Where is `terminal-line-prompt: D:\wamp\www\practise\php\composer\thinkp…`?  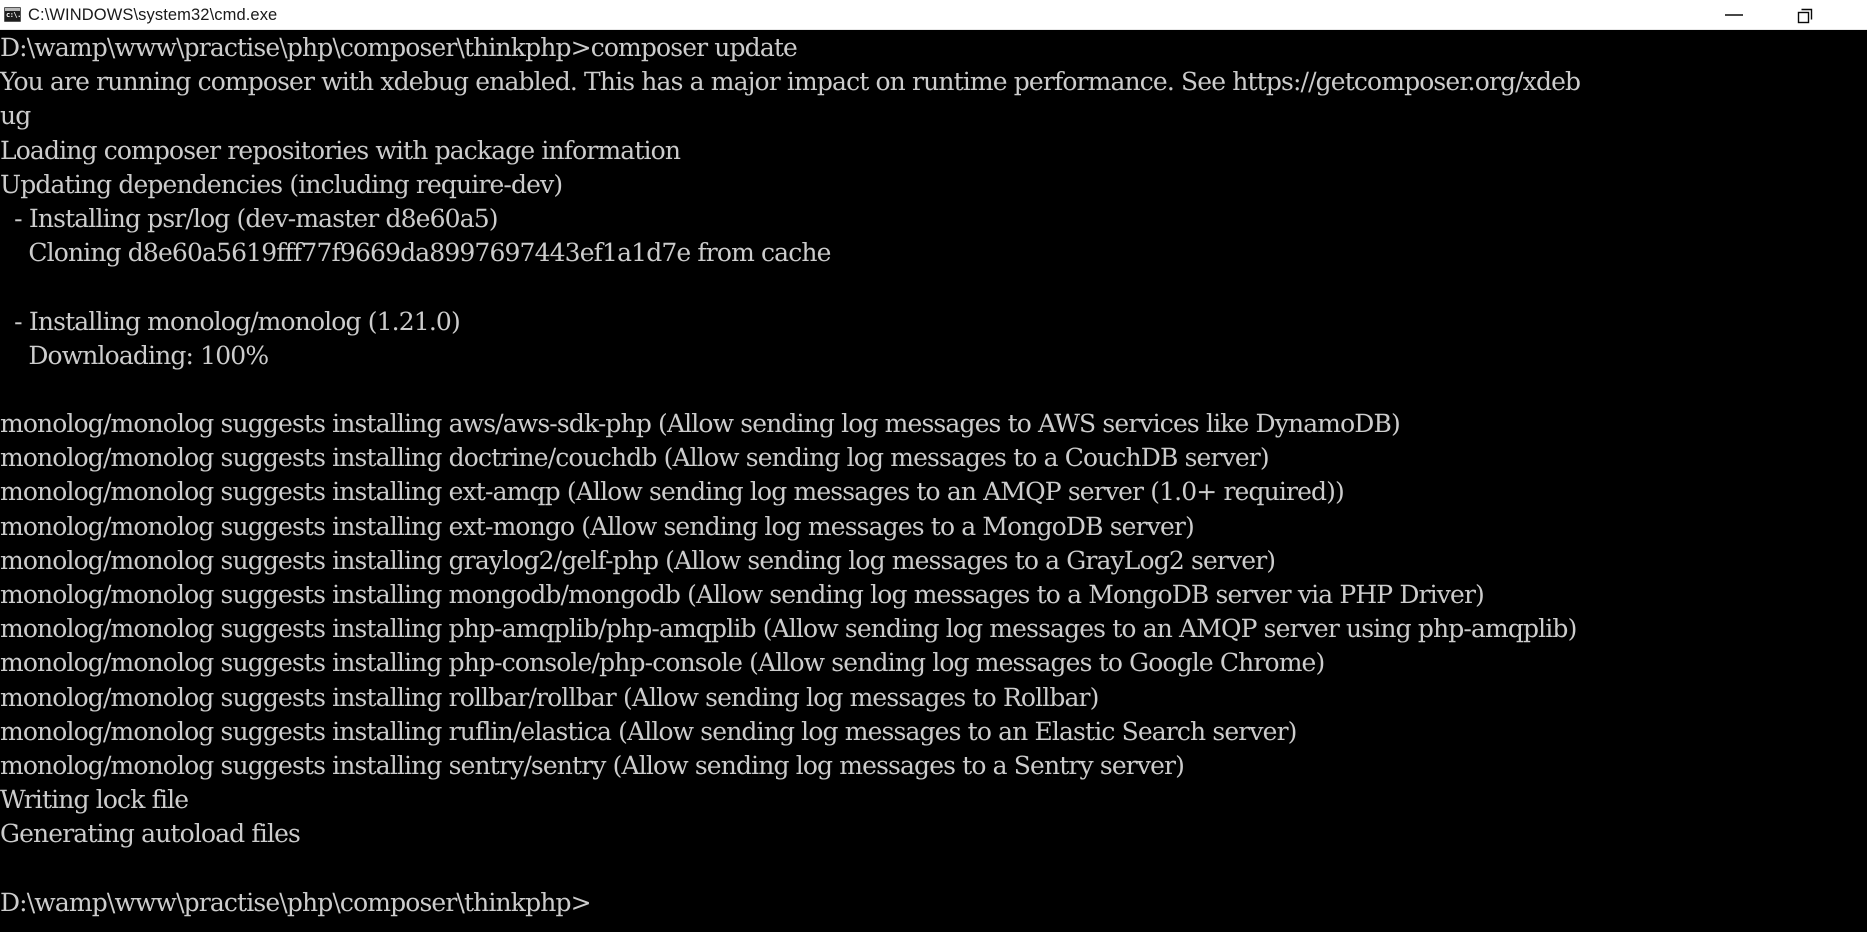
terminal-line-prompt: D:\wamp\www\practise\php\composer\thinkp… is located at coordinates (296, 902).